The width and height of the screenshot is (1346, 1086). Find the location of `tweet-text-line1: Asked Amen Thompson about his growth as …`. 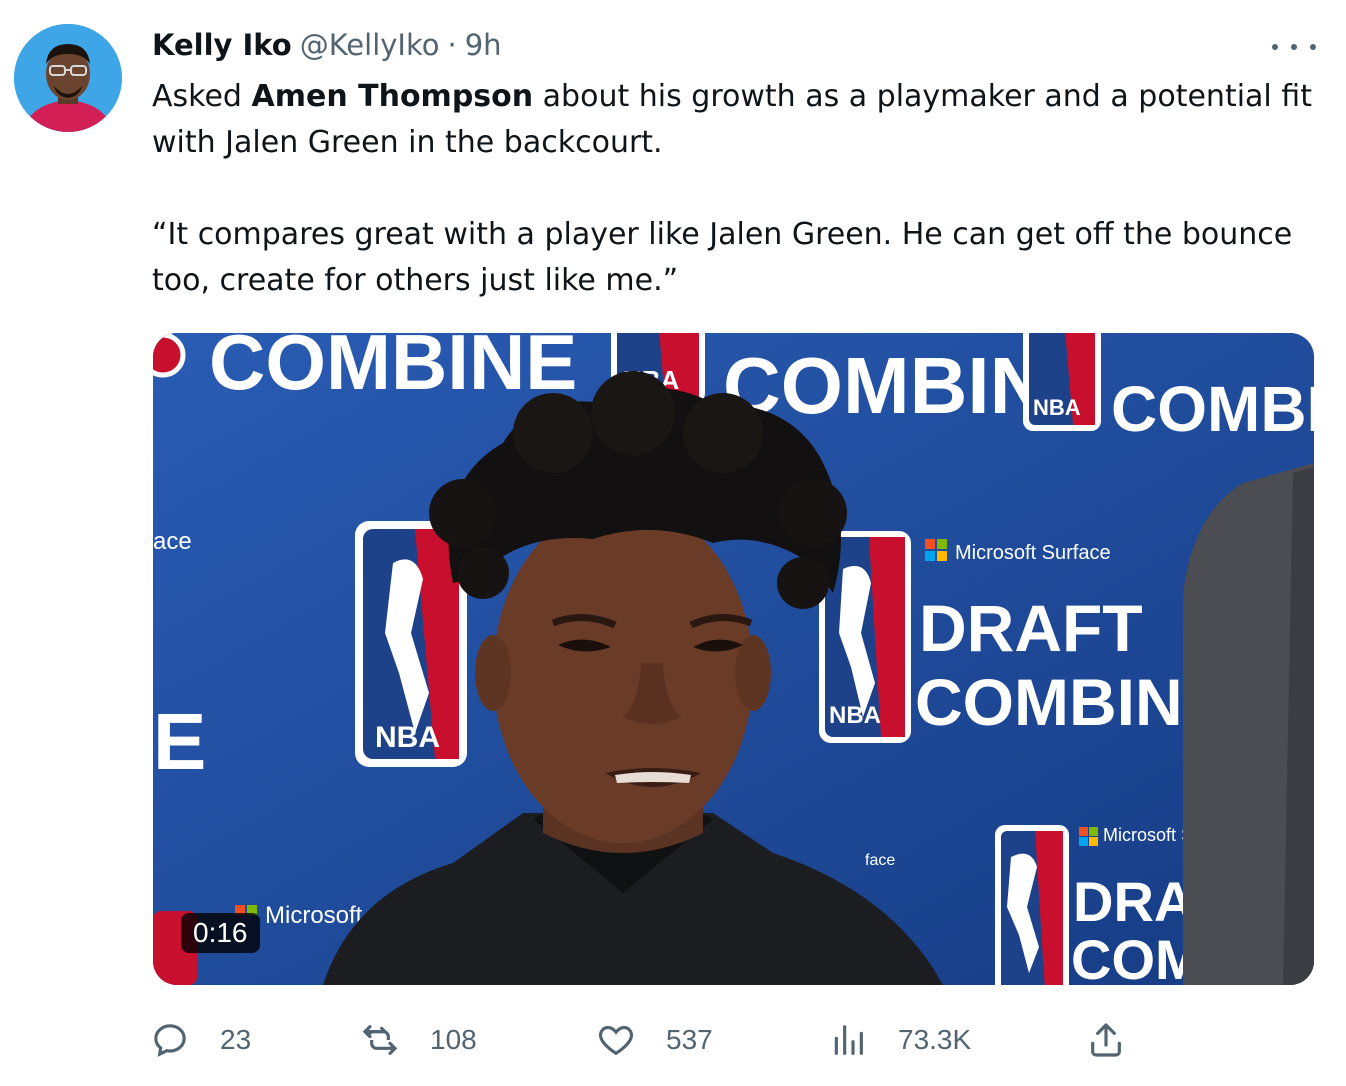

tweet-text-line1: Asked Amen Thompson about his growth as … is located at coordinates (737, 120).